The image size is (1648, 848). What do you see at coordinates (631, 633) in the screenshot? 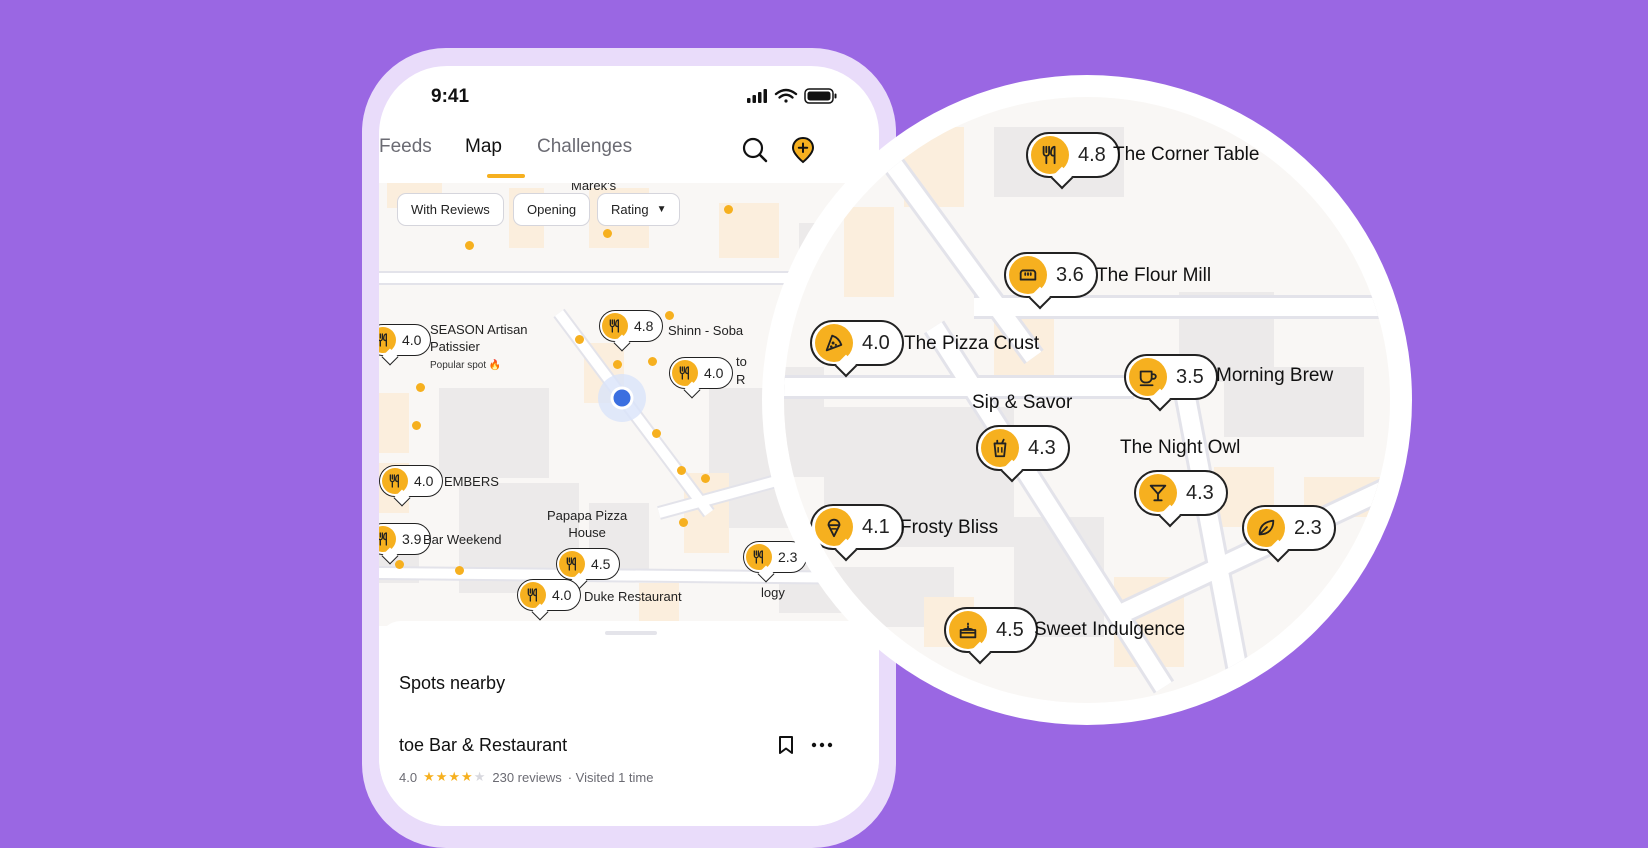
I see `sheet-handle` at bounding box center [631, 633].